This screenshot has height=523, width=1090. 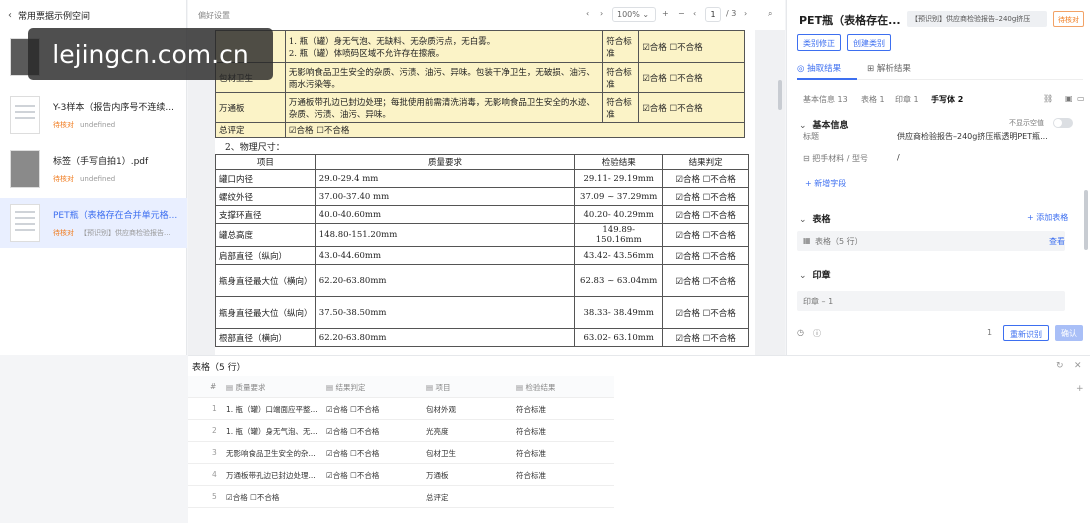 What do you see at coordinates (265, 312) in the screenshot?
I see `table-cell: 瓶身直径最大位（纵向）` at bounding box center [265, 312].